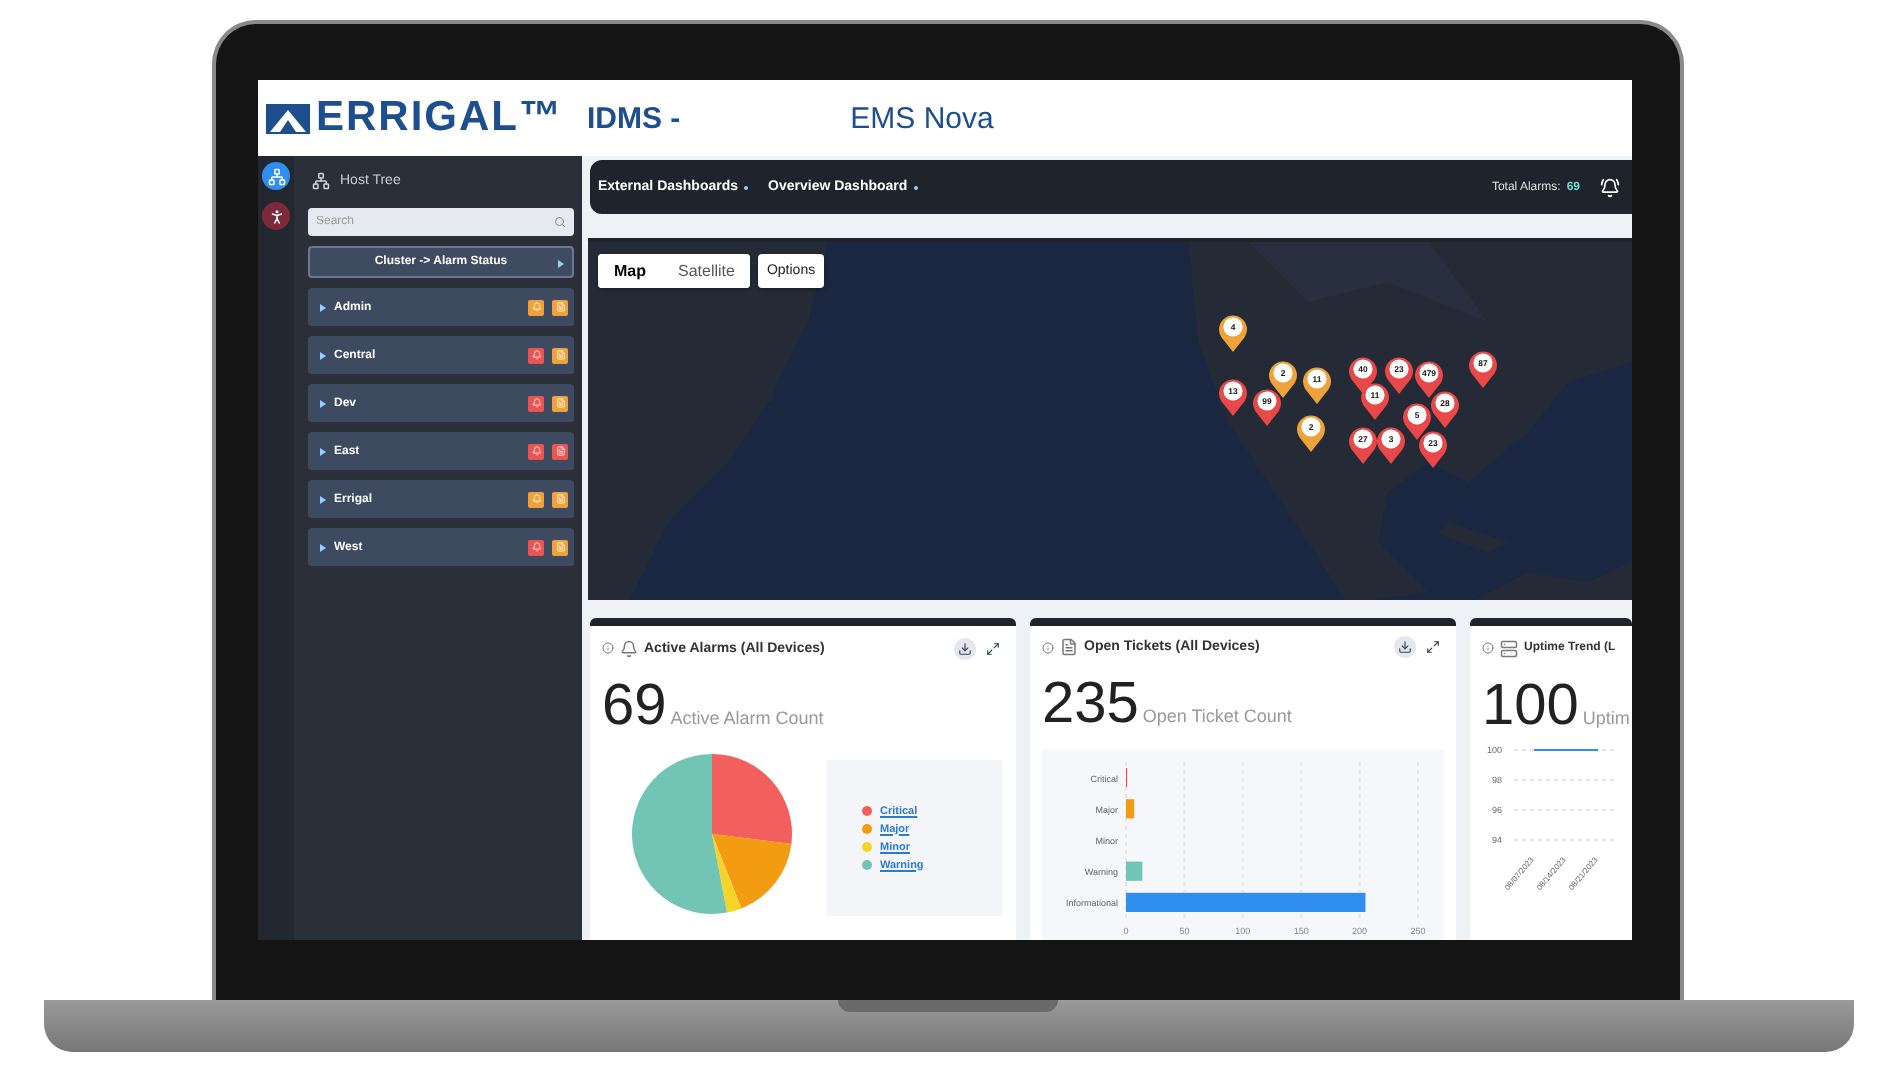 This screenshot has width=1896, height=1080. I want to click on product-name: IDMS -, so click(634, 118).